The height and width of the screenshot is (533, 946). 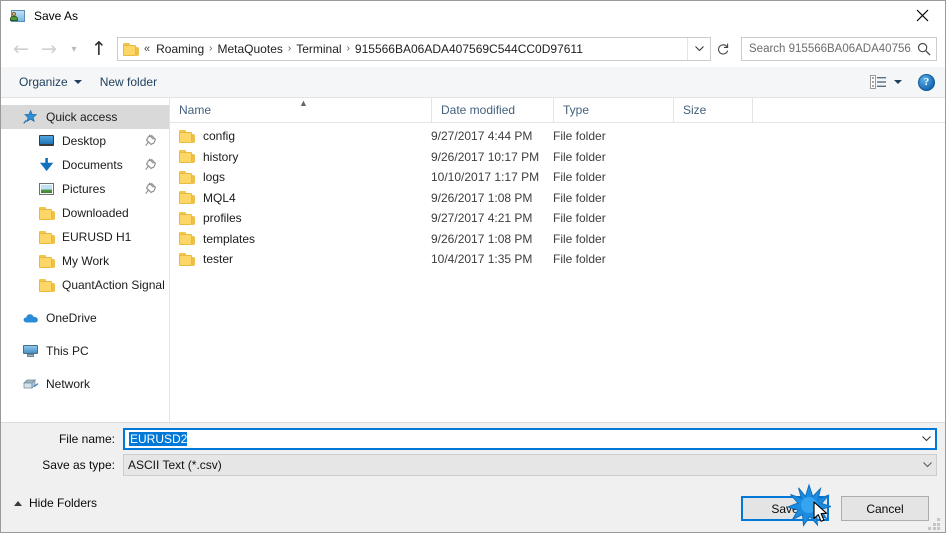 What do you see at coordinates (922, 15) in the screenshot?
I see `close-icon` at bounding box center [922, 15].